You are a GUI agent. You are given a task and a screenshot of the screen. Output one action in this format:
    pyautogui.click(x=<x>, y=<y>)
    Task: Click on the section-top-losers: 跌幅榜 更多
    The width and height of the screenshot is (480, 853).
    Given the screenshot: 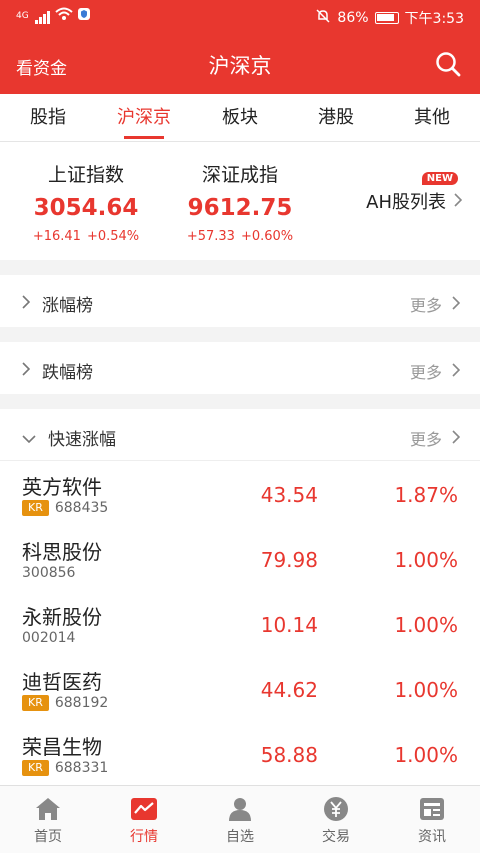 What is the action you would take?
    pyautogui.click(x=240, y=368)
    